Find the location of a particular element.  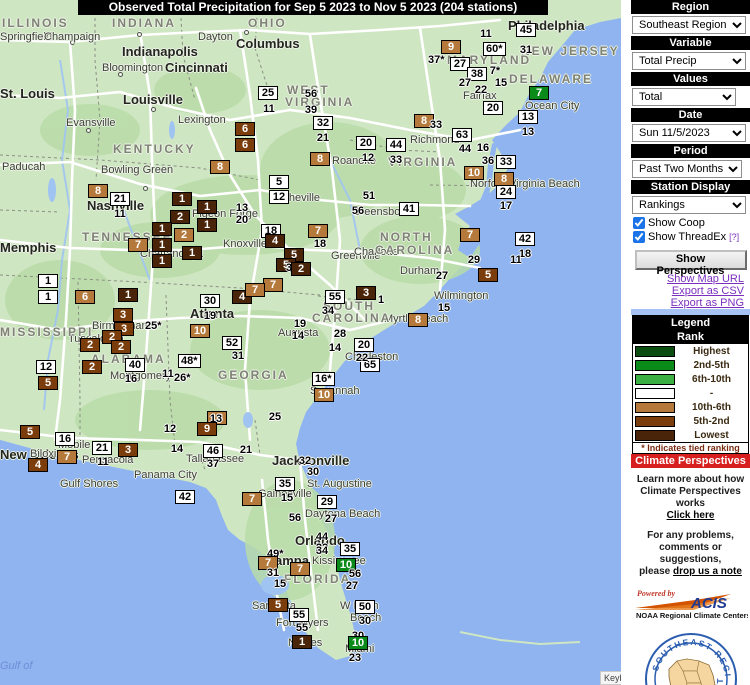

station-marker: 29 is located at coordinates (327, 502).